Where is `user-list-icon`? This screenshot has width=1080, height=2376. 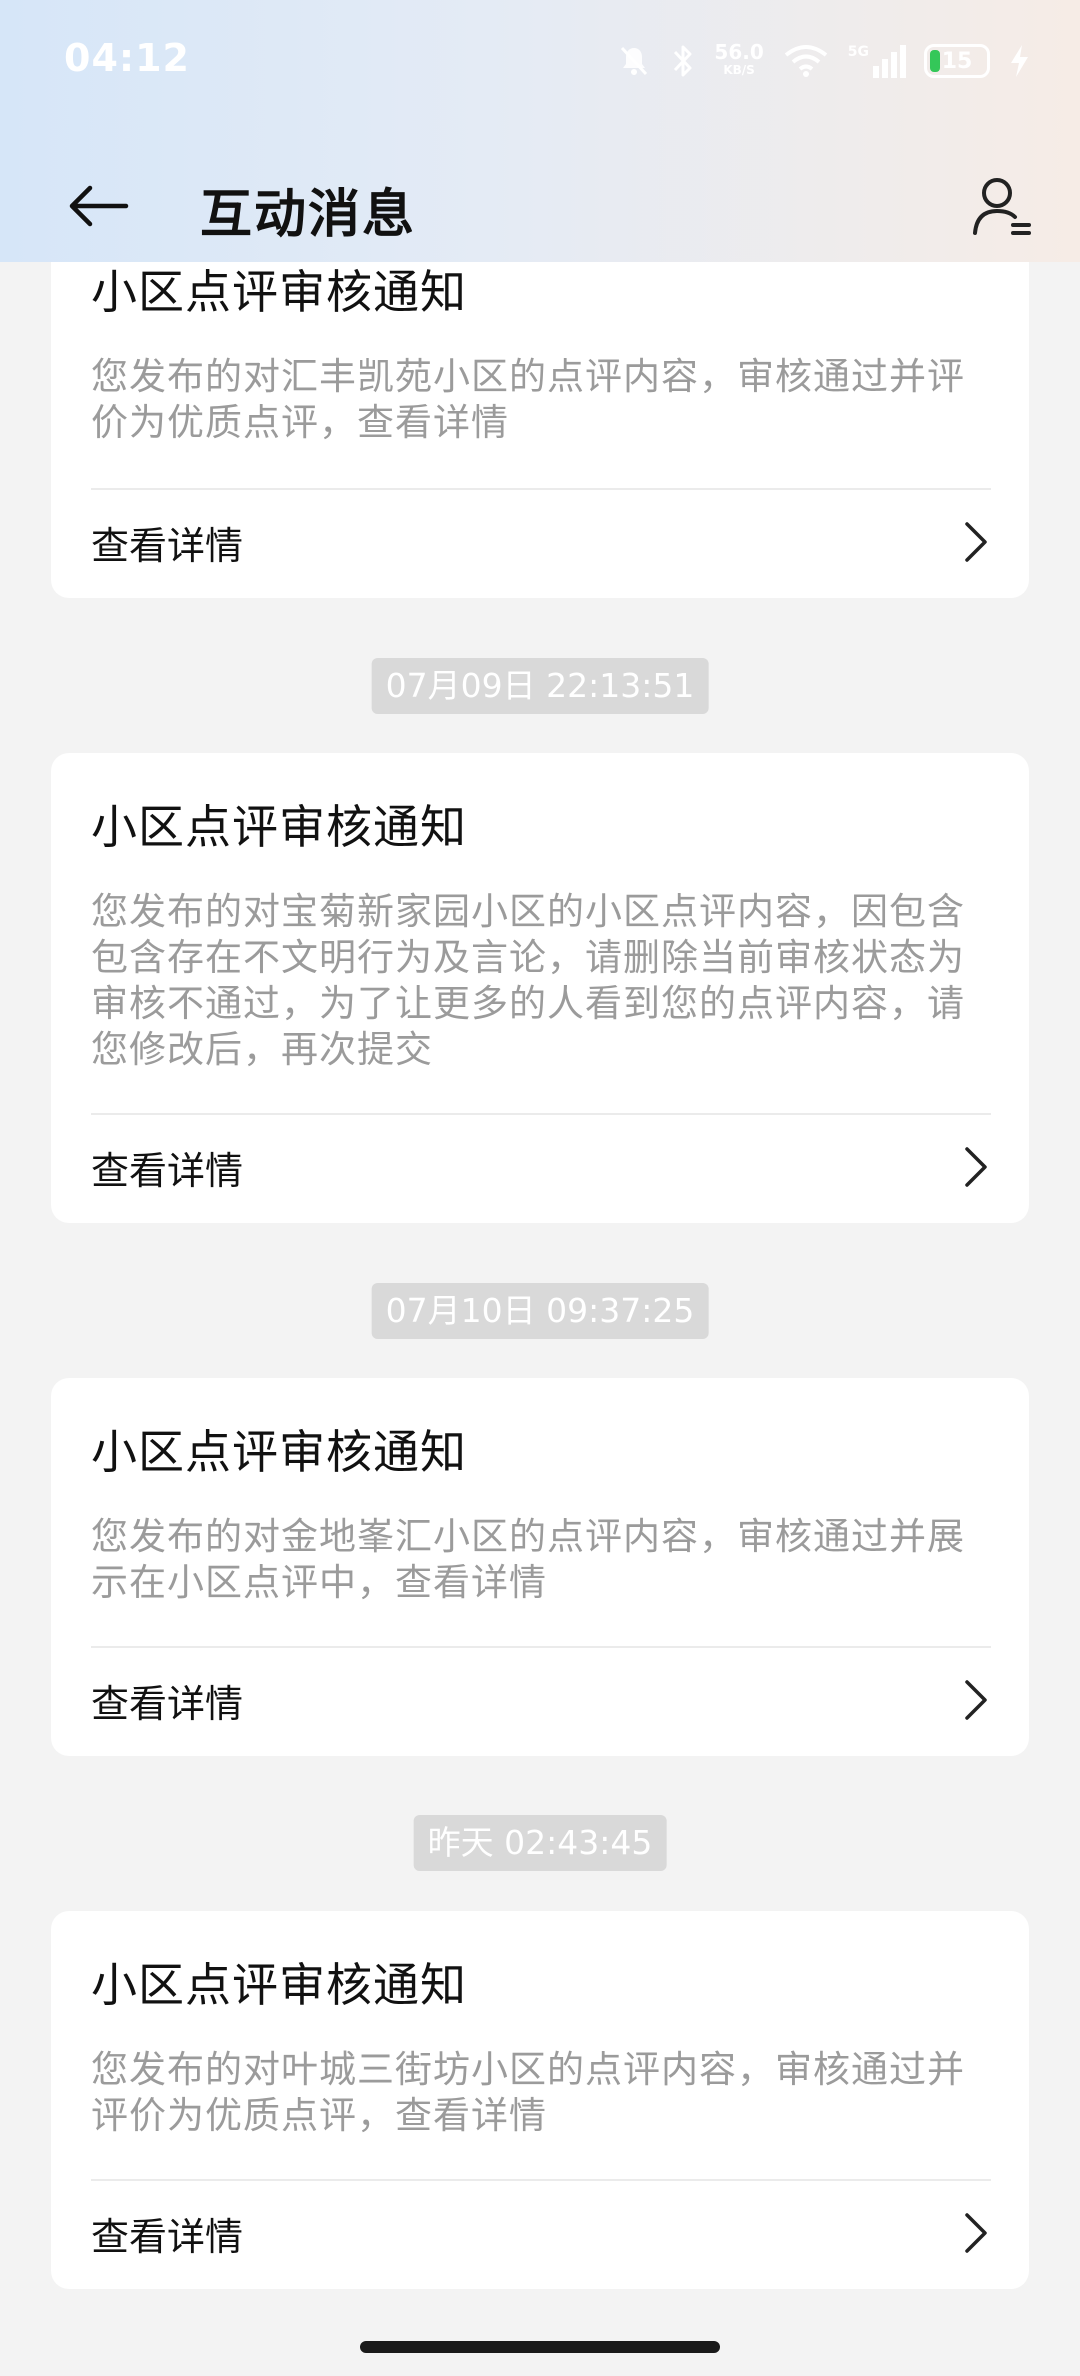
user-list-icon is located at coordinates (1002, 206).